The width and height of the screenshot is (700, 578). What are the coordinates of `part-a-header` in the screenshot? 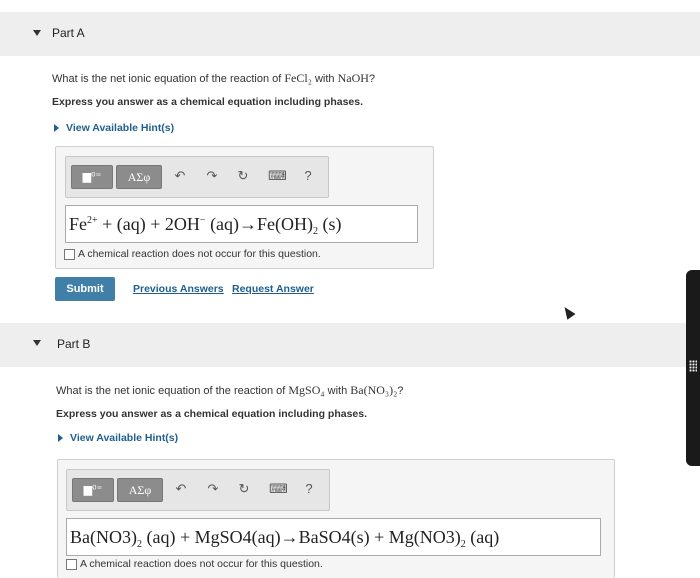 It's located at (350, 34).